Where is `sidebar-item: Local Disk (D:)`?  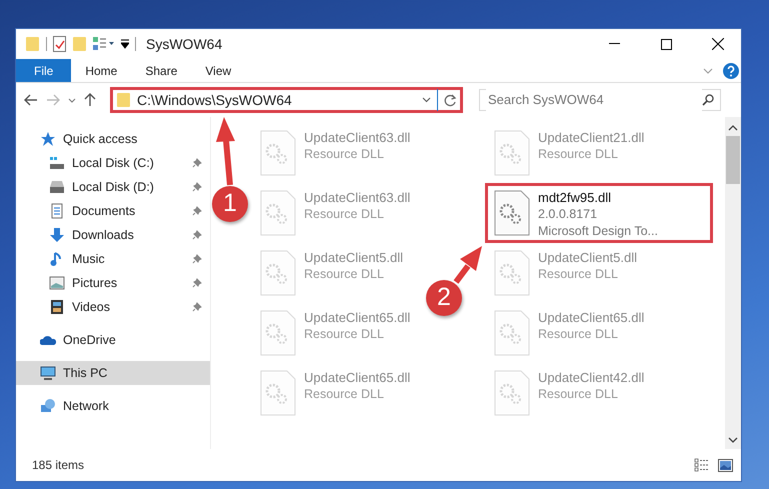 sidebar-item: Local Disk (D:) is located at coordinates (113, 187).